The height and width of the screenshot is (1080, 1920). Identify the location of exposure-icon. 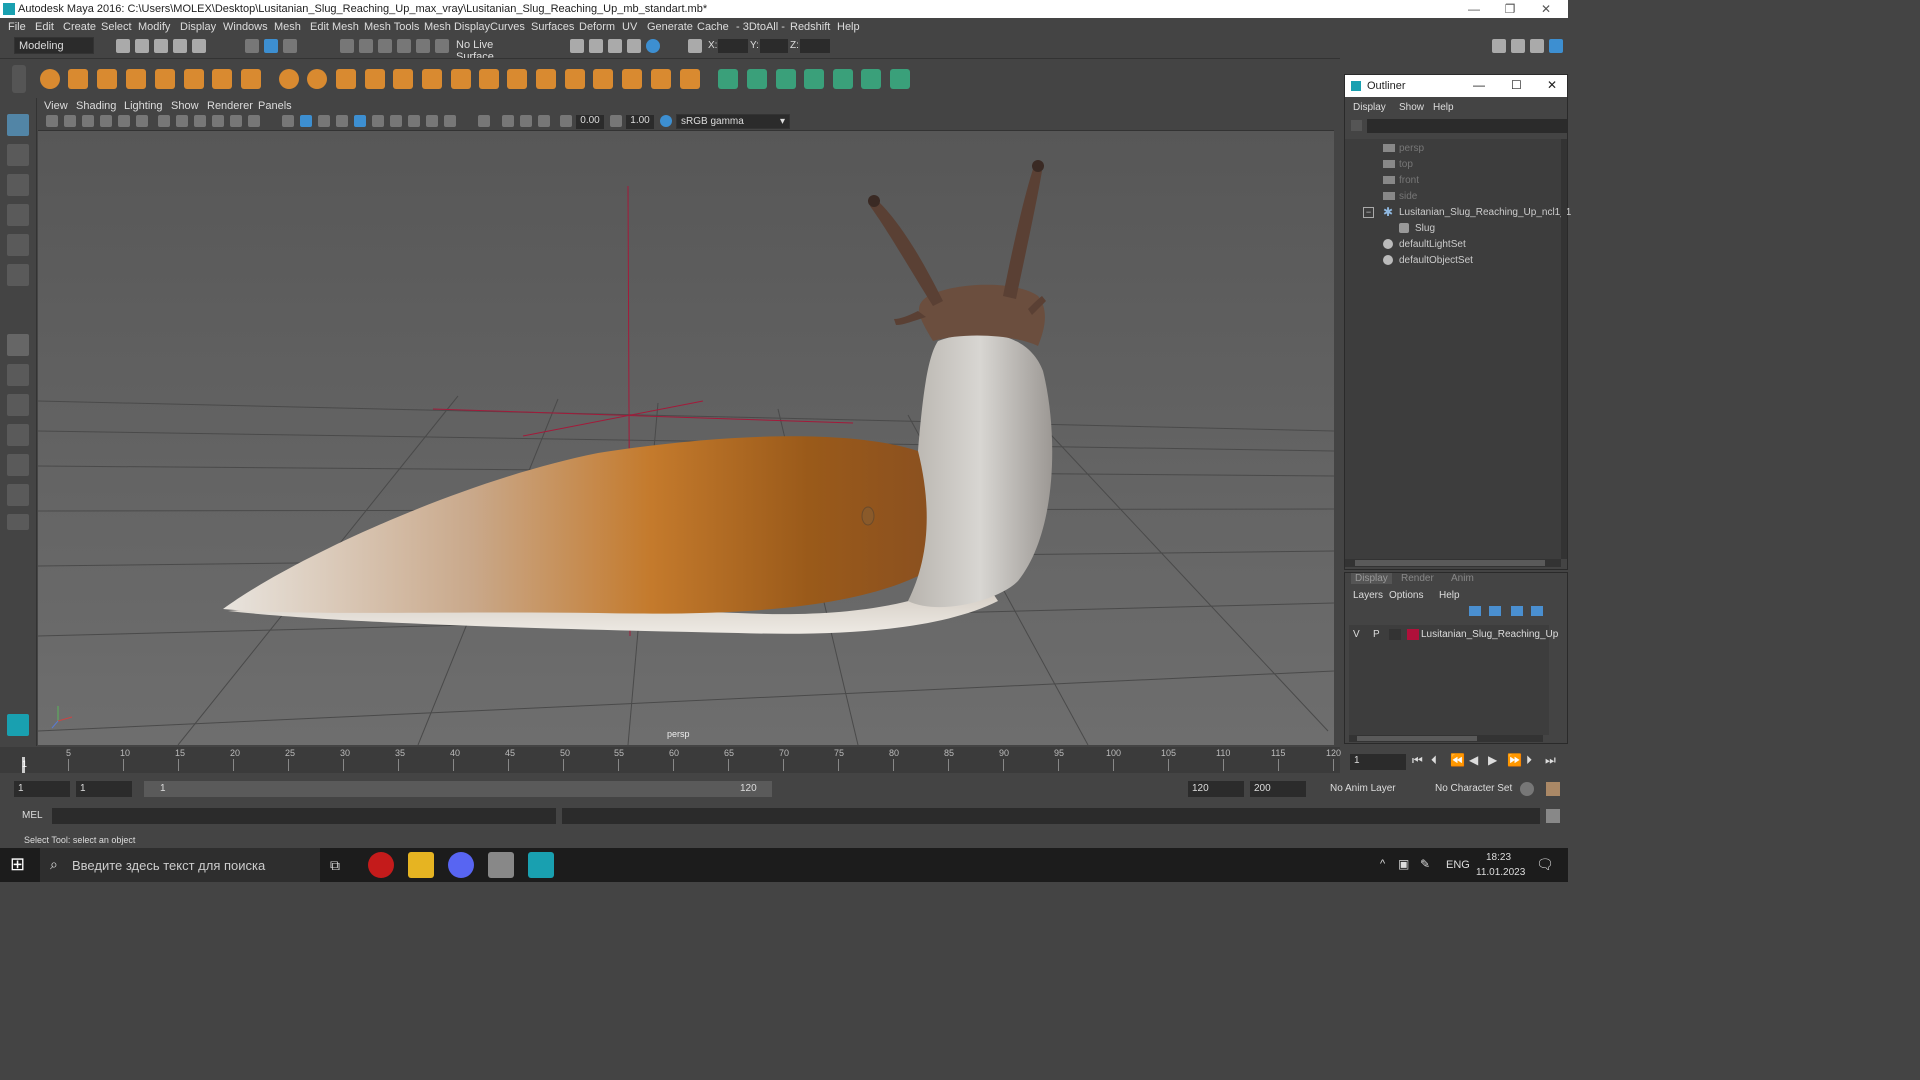
(566, 121).